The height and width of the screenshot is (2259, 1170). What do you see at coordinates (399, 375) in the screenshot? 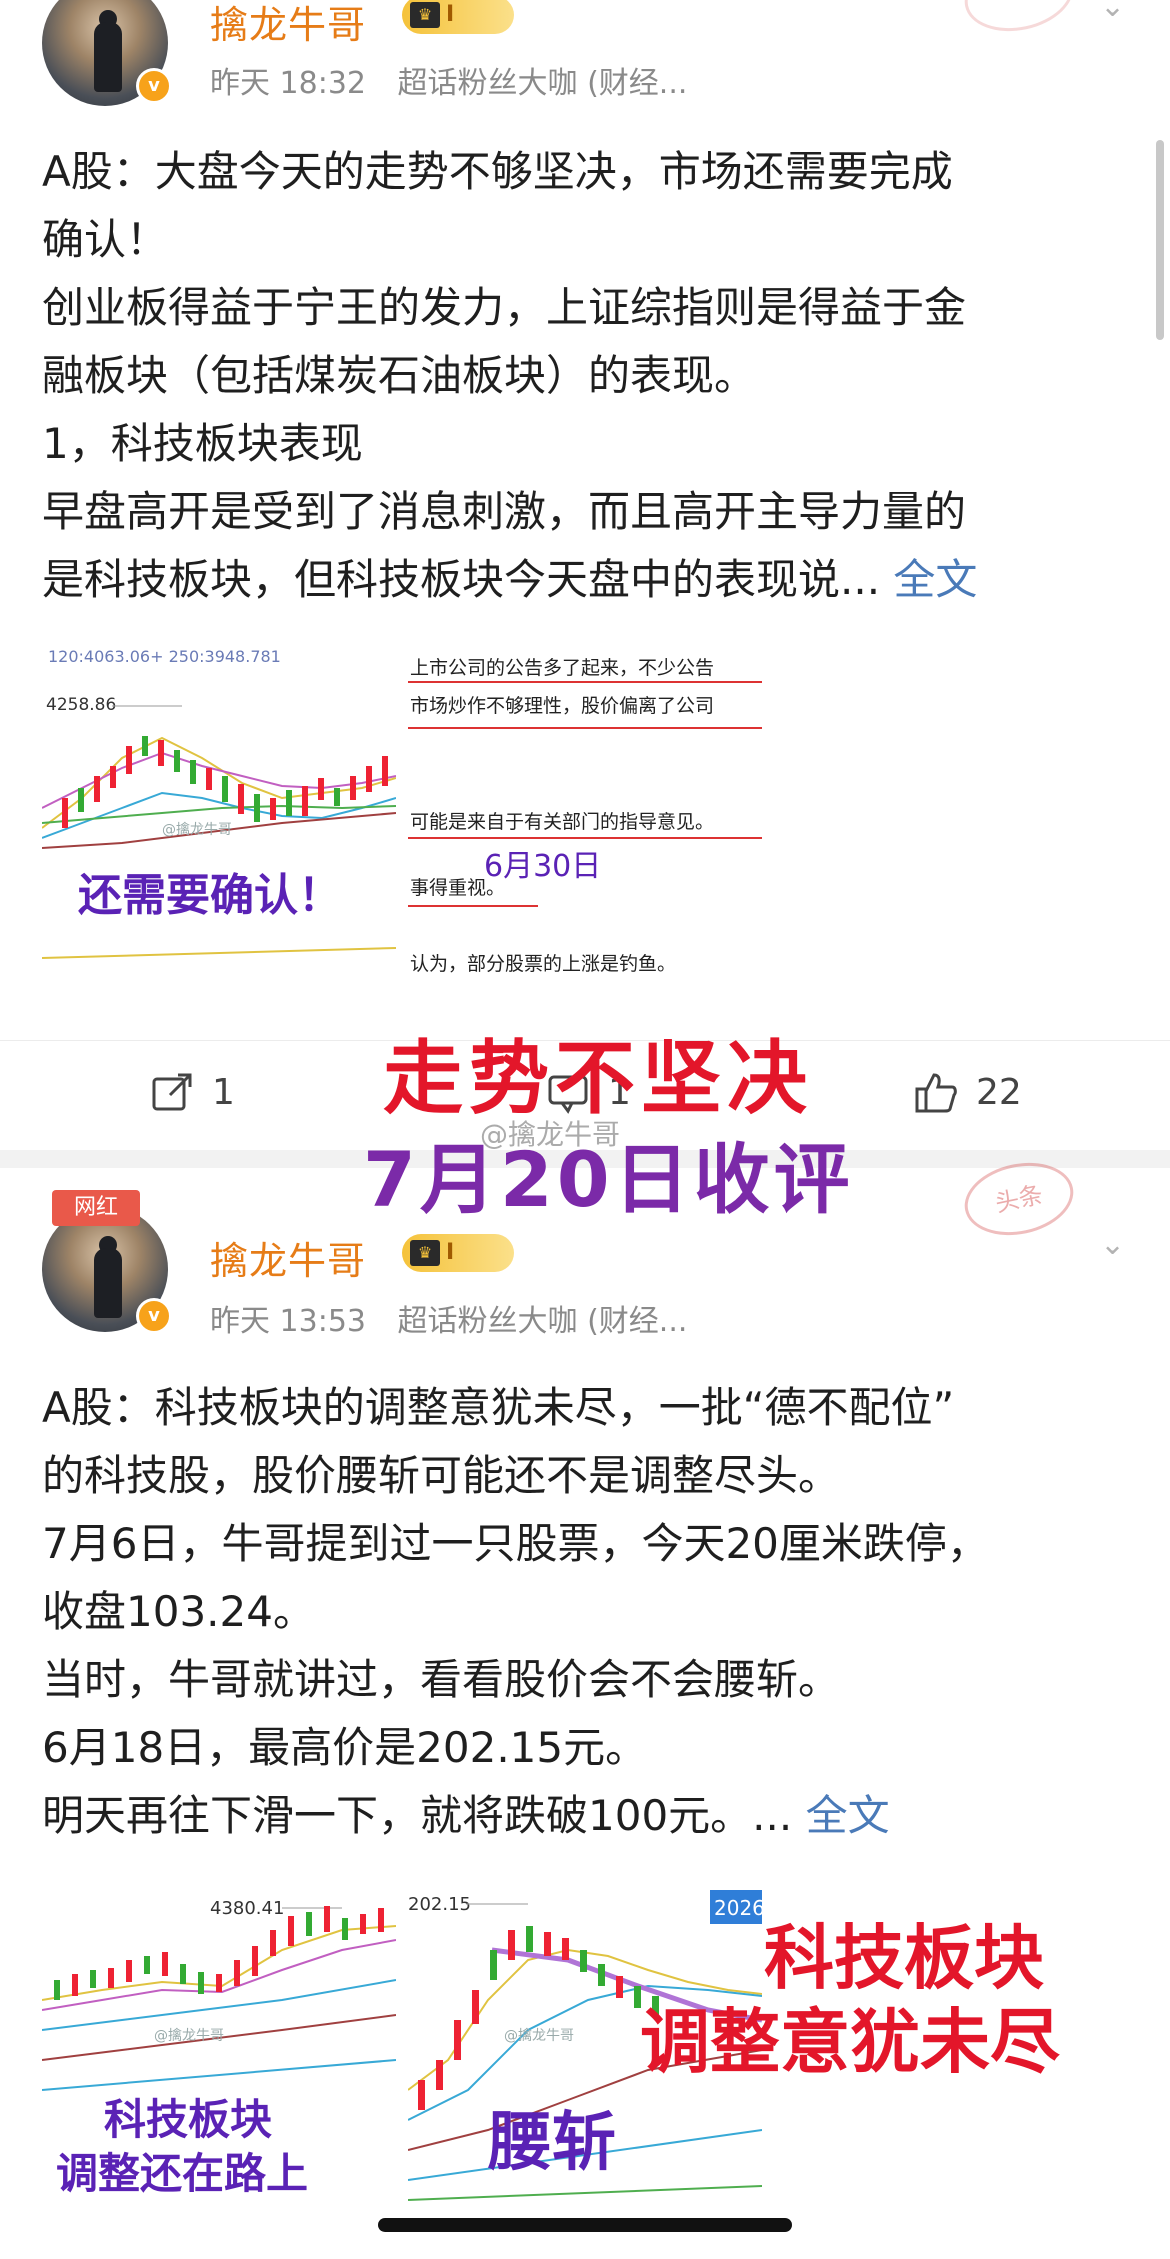
I see `body-line: 融板块（包括煤炭石油板块）的表现。` at bounding box center [399, 375].